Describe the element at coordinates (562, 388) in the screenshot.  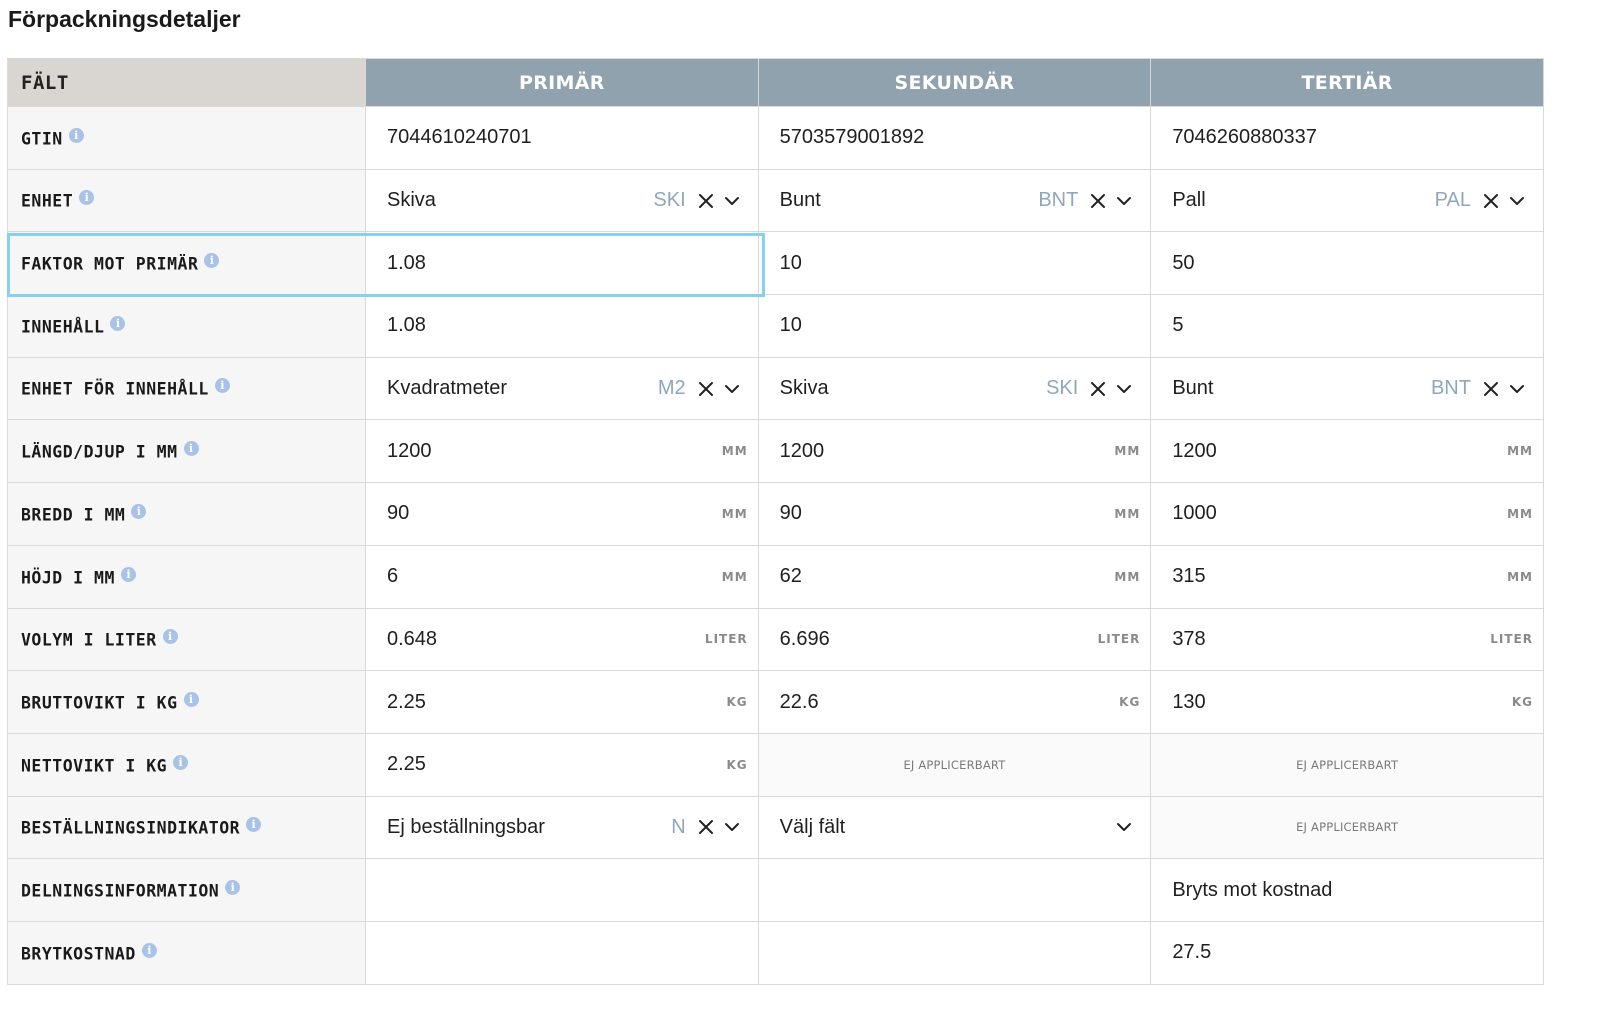
I see `value-cell-primary: Kvadratmeter M2` at that location.